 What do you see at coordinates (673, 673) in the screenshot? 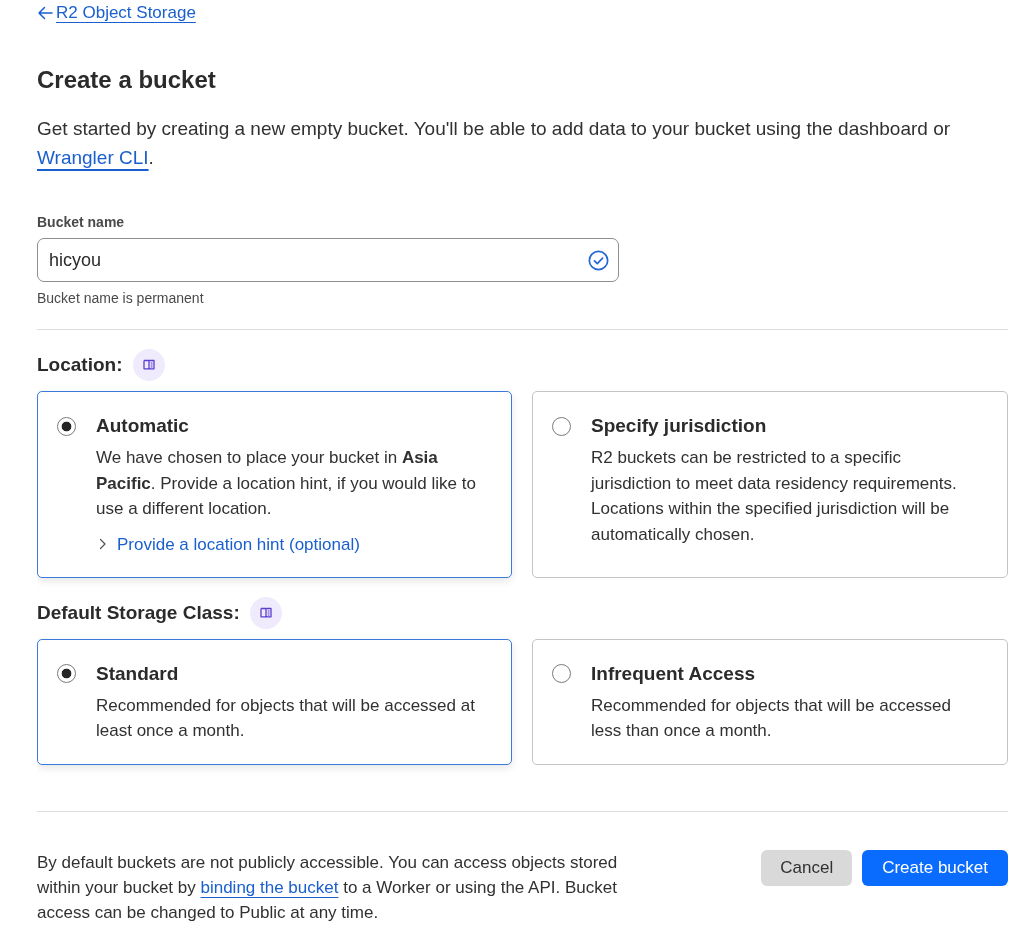
I see `option-title: Infrequent Access` at bounding box center [673, 673].